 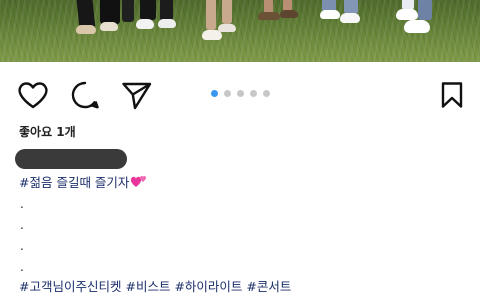 I want to click on bookmark-icon, so click(x=452, y=95).